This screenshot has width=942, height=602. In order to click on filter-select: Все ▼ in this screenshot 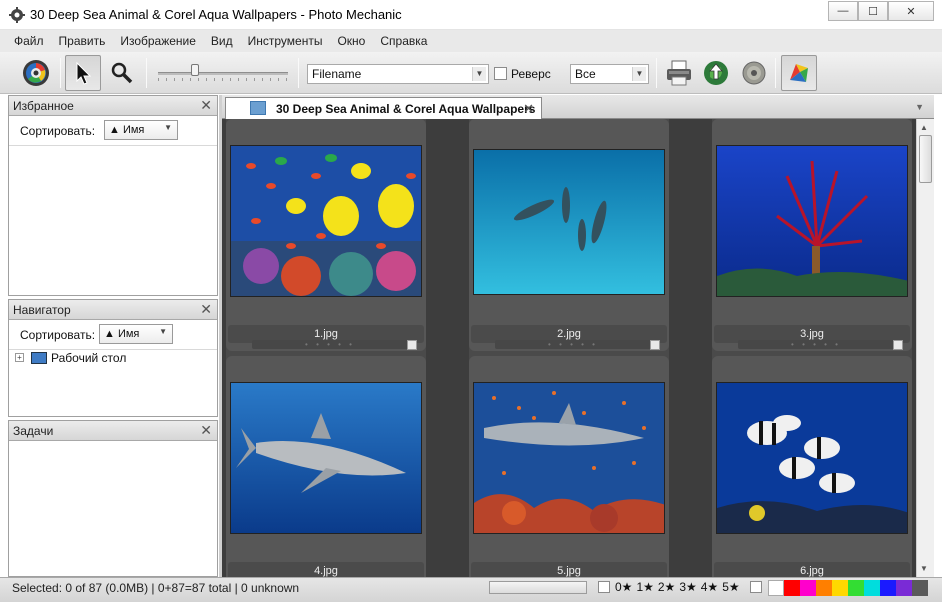, I will do `click(609, 74)`.